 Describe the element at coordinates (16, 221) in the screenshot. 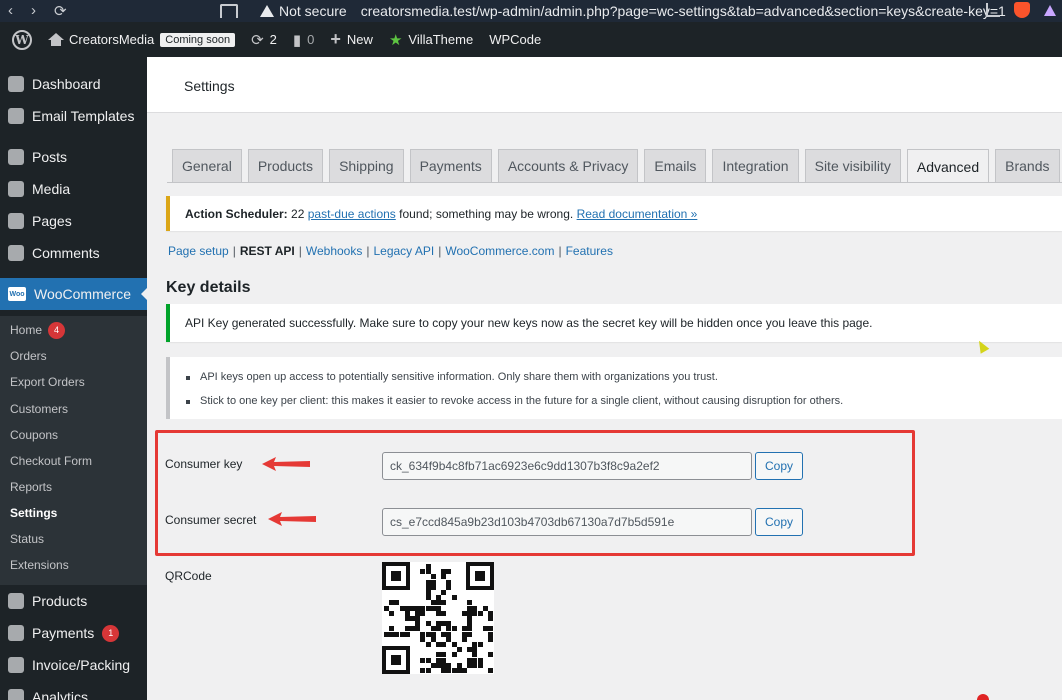

I see `page-icon` at that location.